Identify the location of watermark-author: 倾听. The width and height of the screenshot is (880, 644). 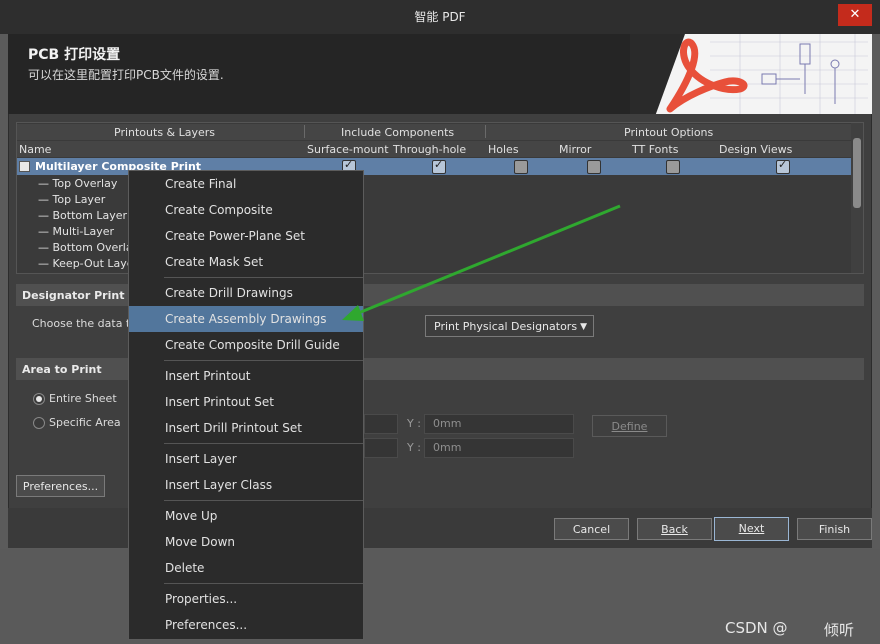
(839, 630).